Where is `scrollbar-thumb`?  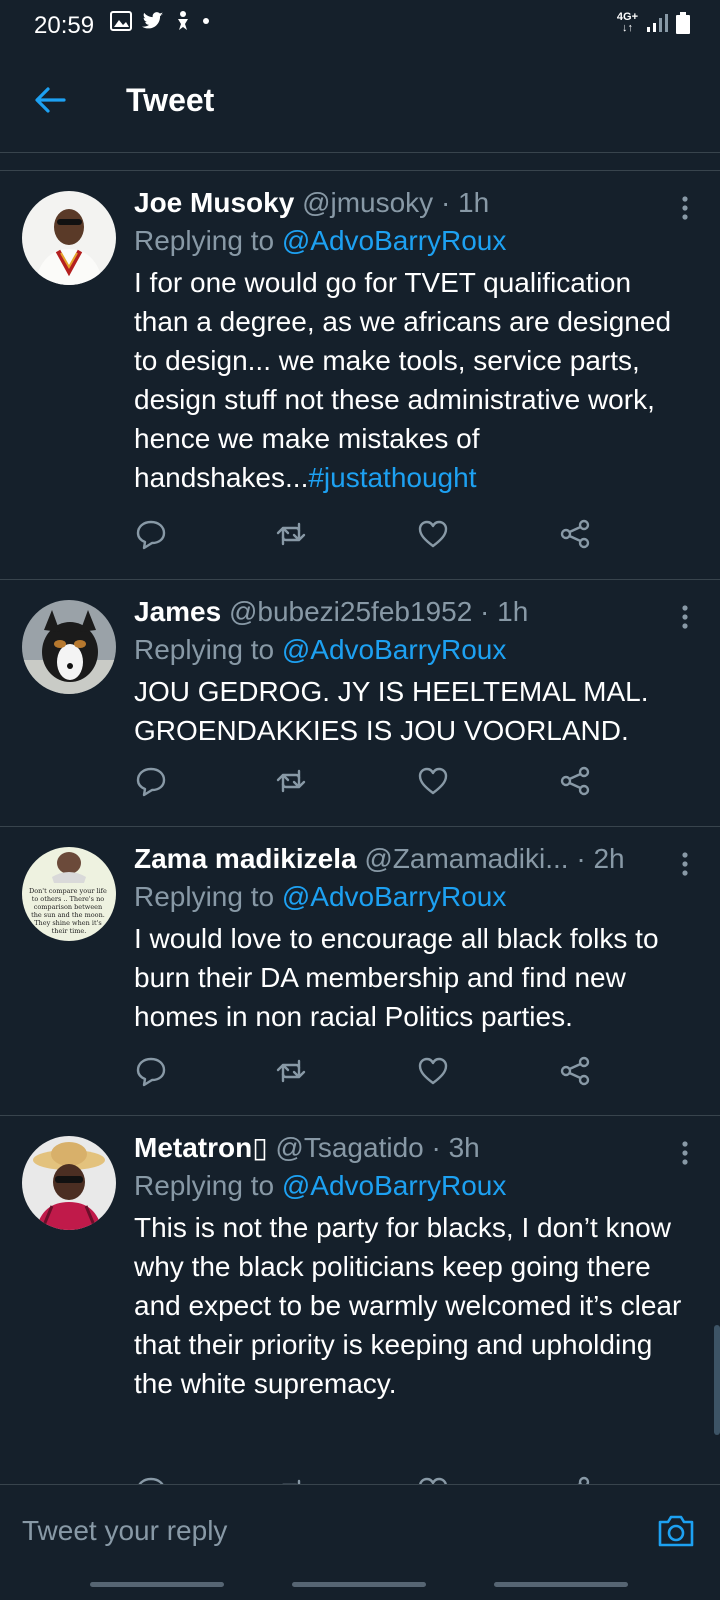 scrollbar-thumb is located at coordinates (717, 1380).